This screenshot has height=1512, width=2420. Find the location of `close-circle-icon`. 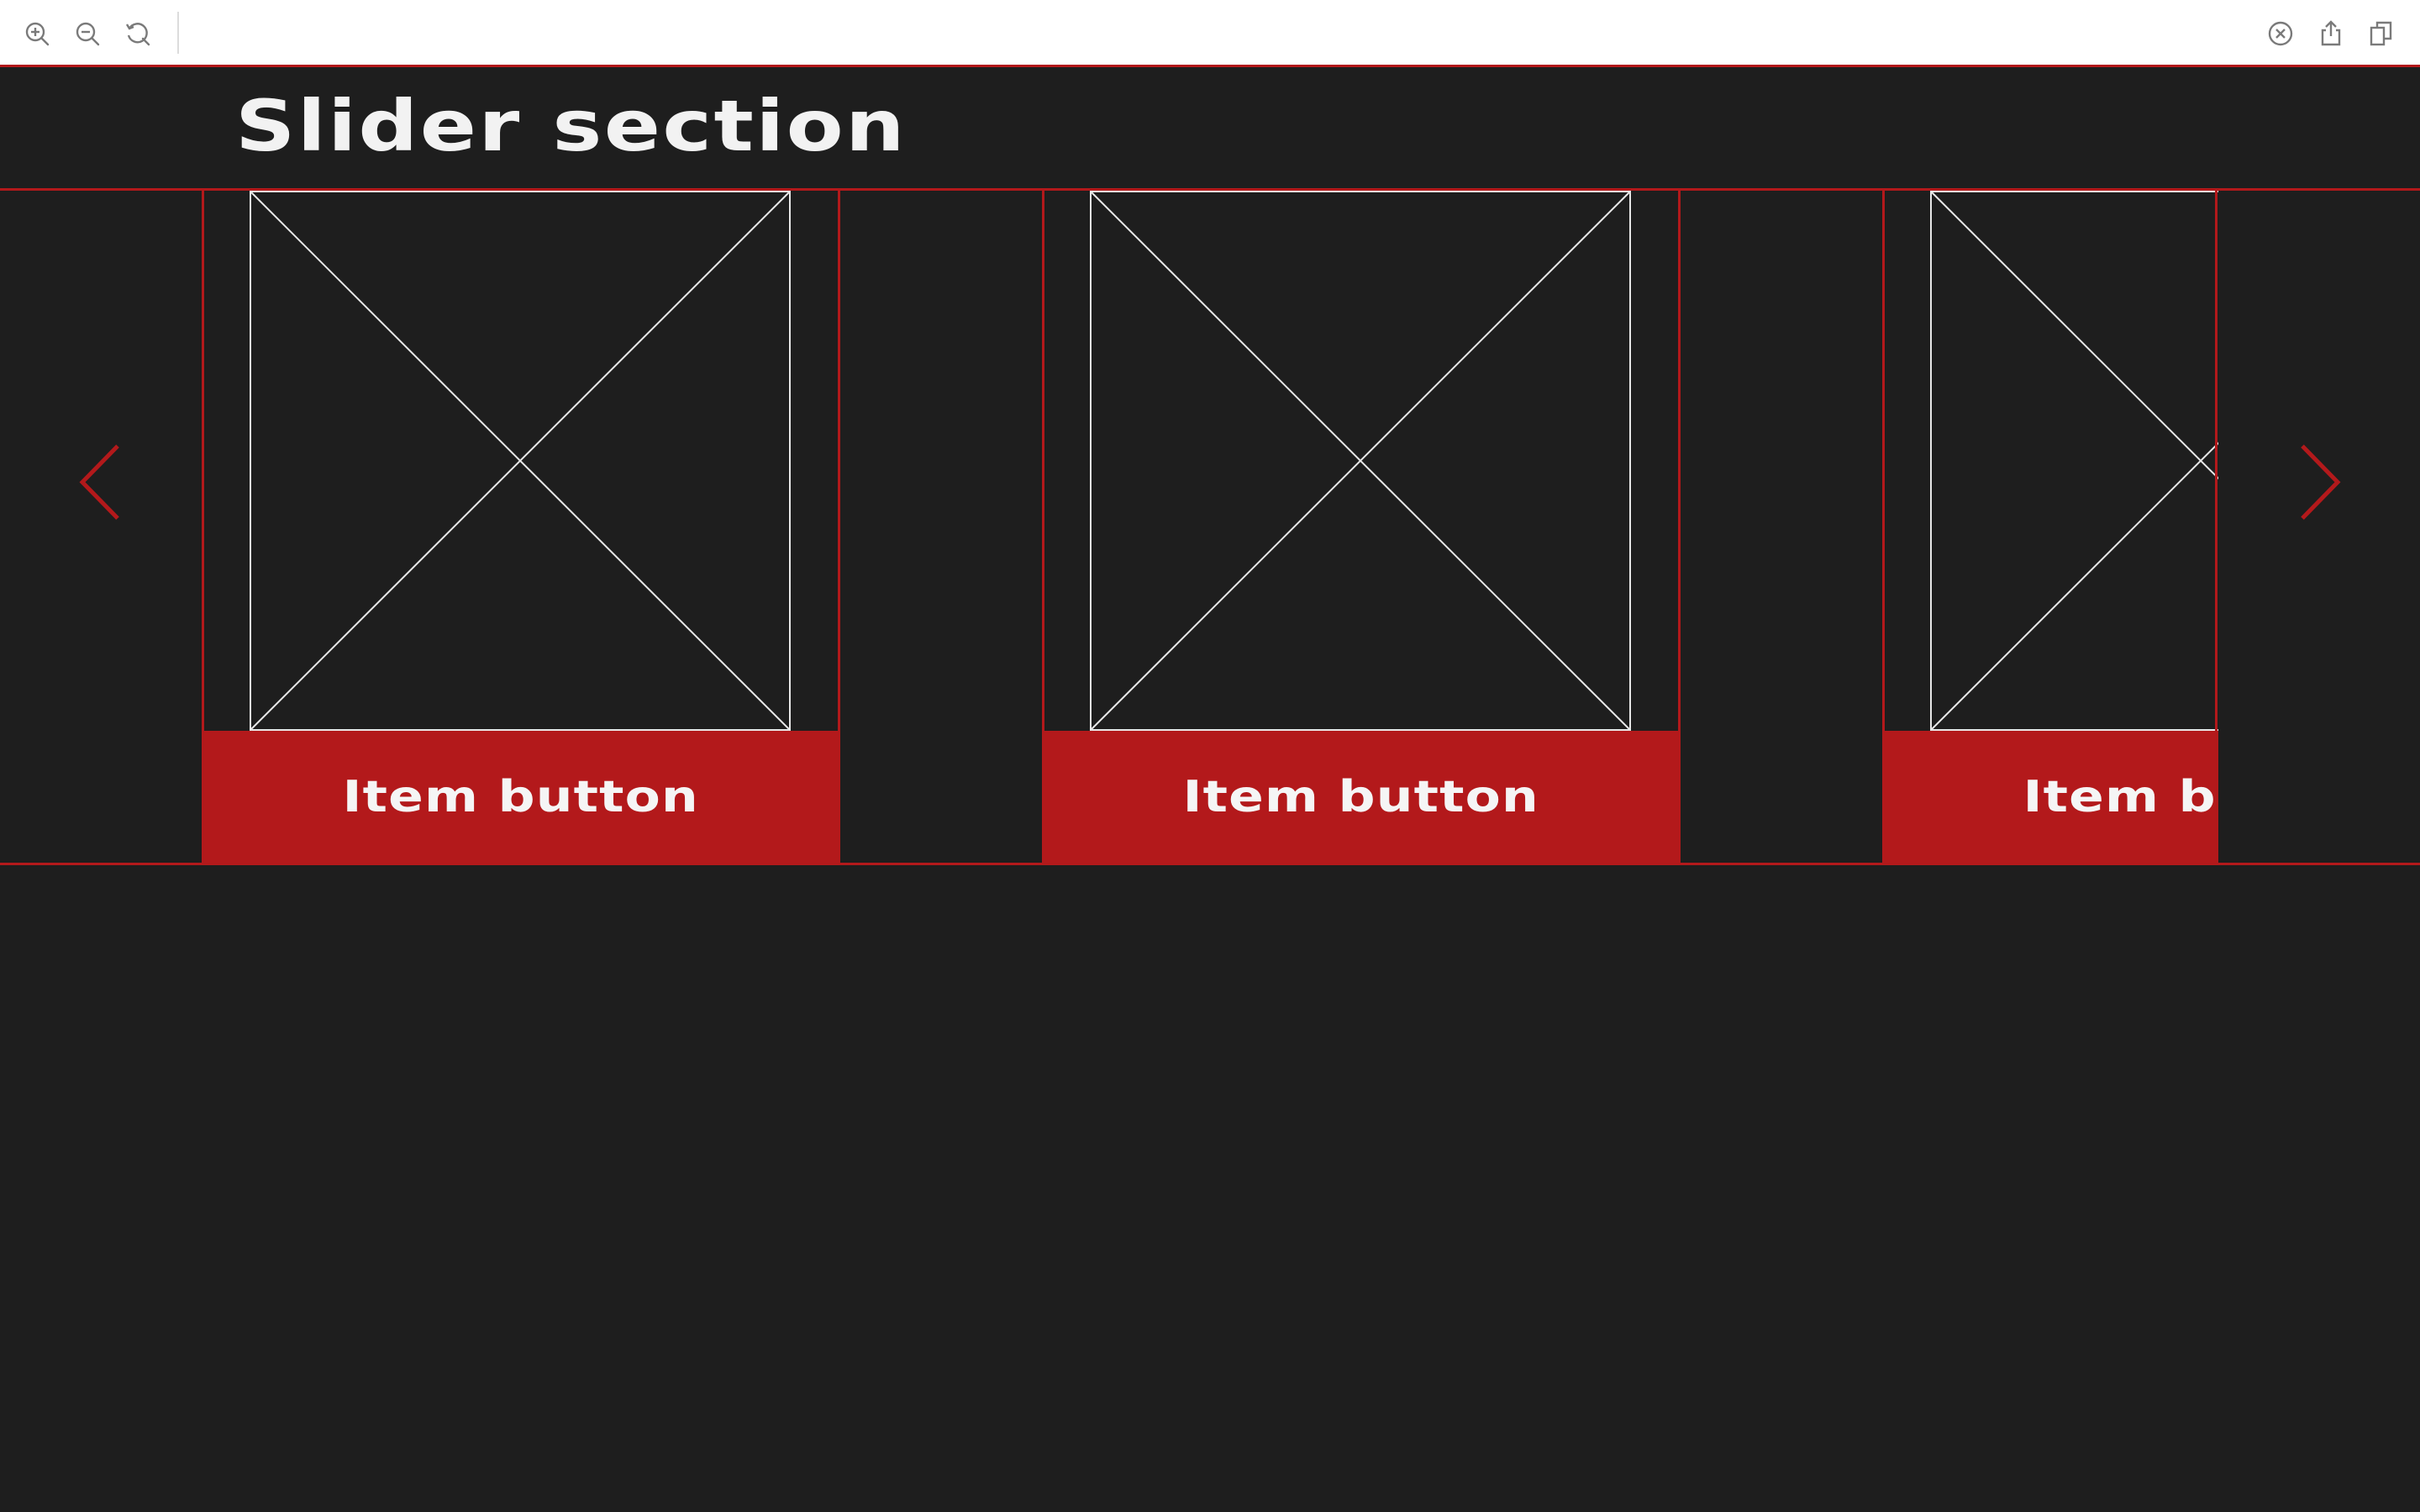

close-circle-icon is located at coordinates (2280, 33).